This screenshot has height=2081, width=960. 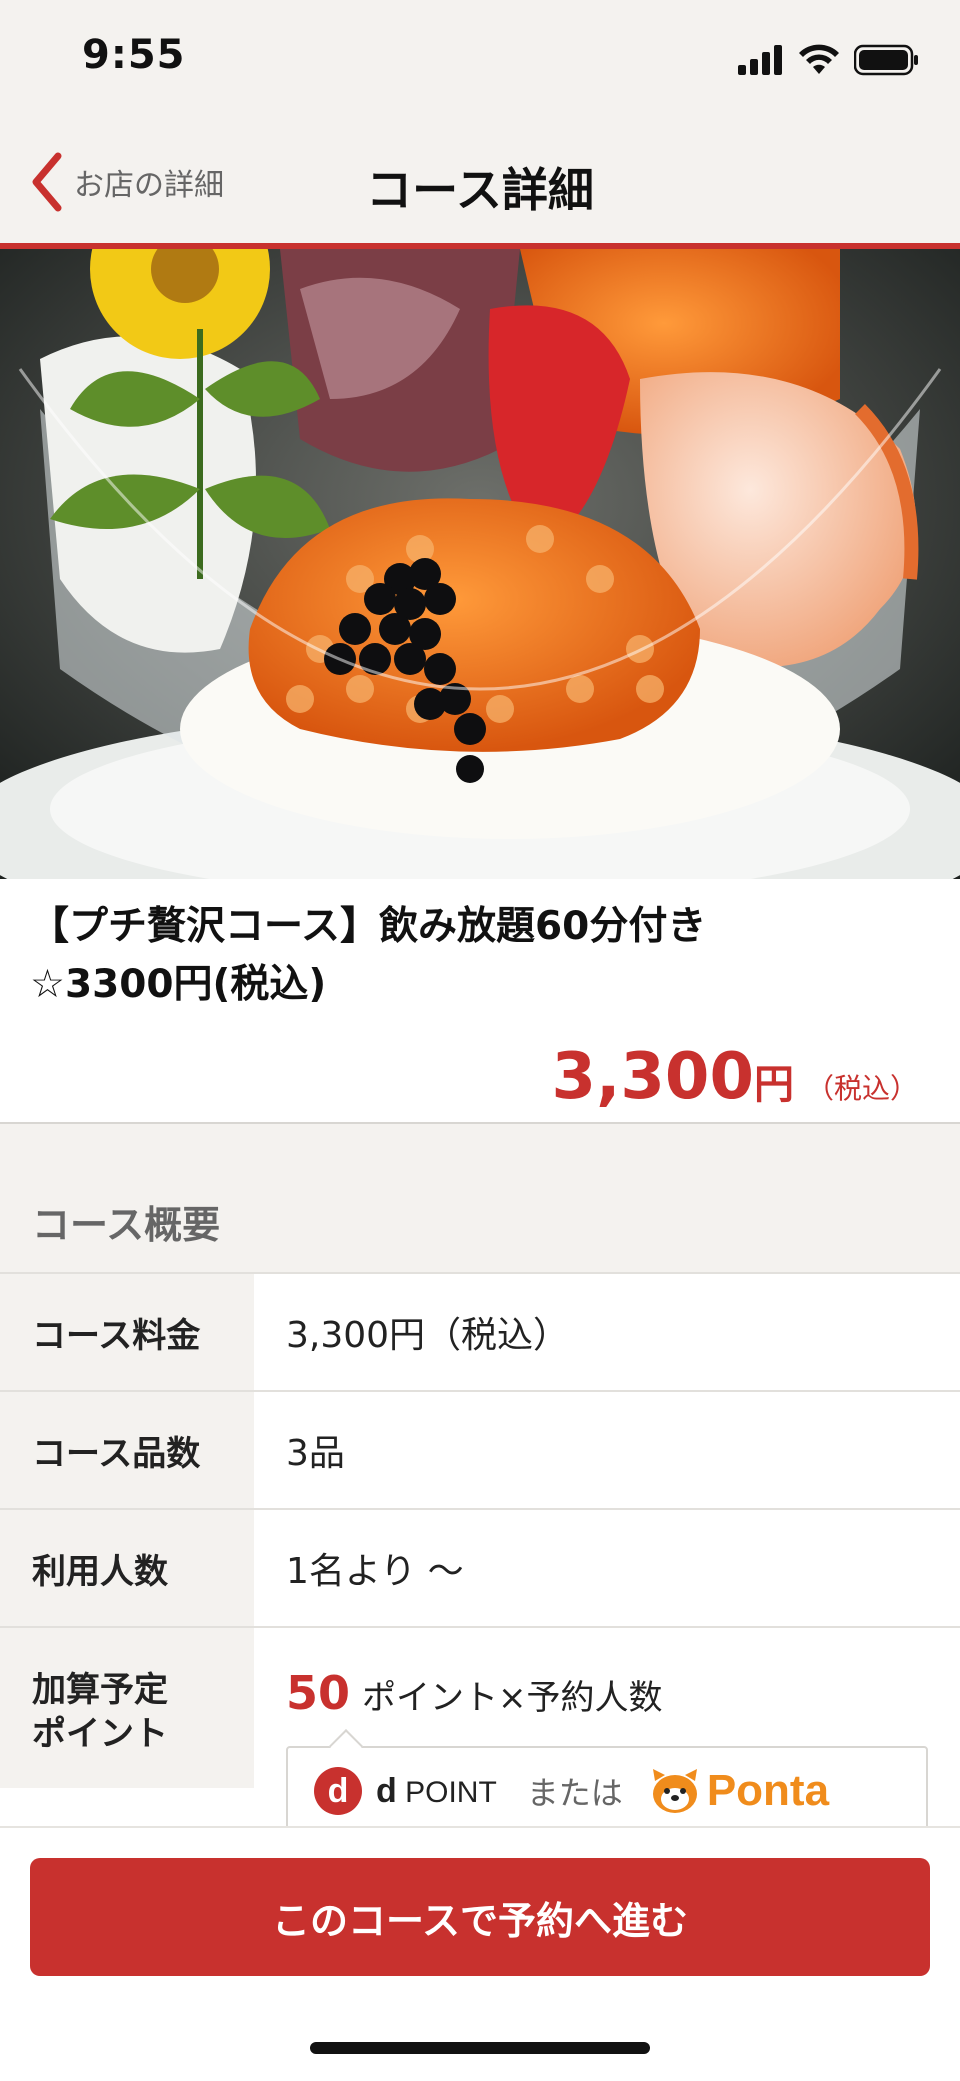 I want to click on dpoint-letter: d, so click(x=338, y=1790).